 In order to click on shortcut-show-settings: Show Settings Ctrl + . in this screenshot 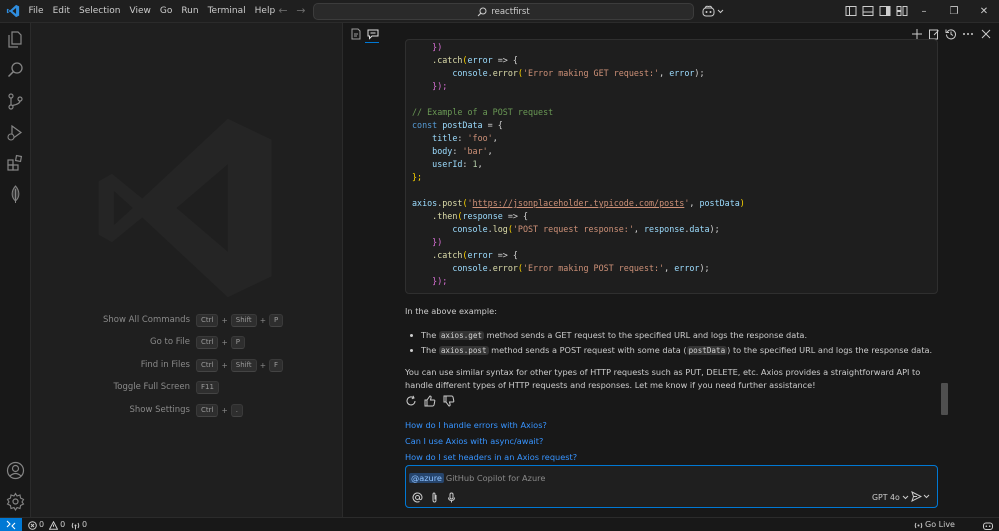, I will do `click(186, 410)`.